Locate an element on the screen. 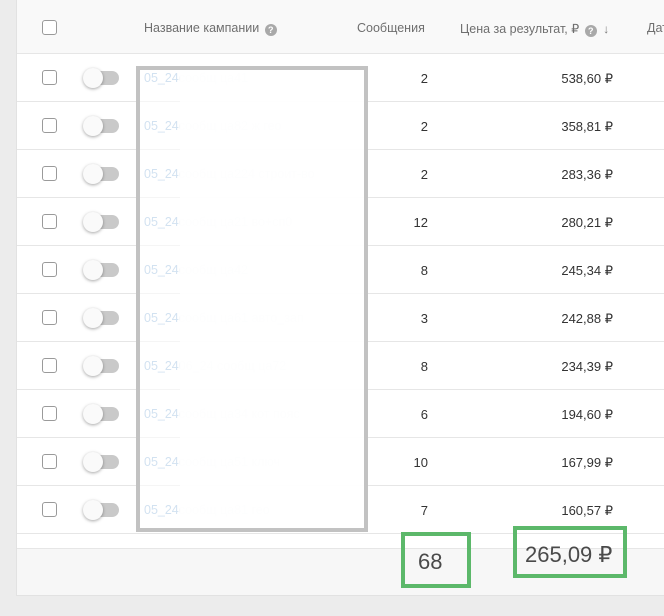  price-per-result: 194,60 ₽ is located at coordinates (587, 414).